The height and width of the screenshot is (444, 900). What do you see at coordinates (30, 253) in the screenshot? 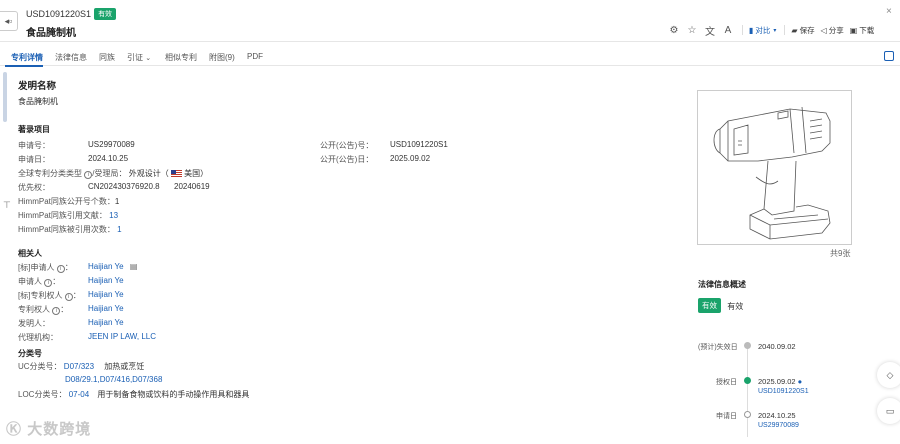
I see `related-title: 相关人` at bounding box center [30, 253].